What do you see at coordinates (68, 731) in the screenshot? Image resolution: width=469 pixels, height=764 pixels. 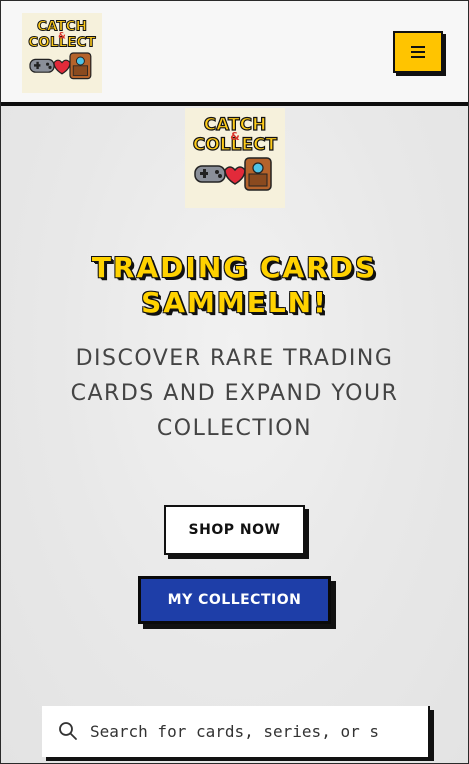 I see `search-icon` at bounding box center [68, 731].